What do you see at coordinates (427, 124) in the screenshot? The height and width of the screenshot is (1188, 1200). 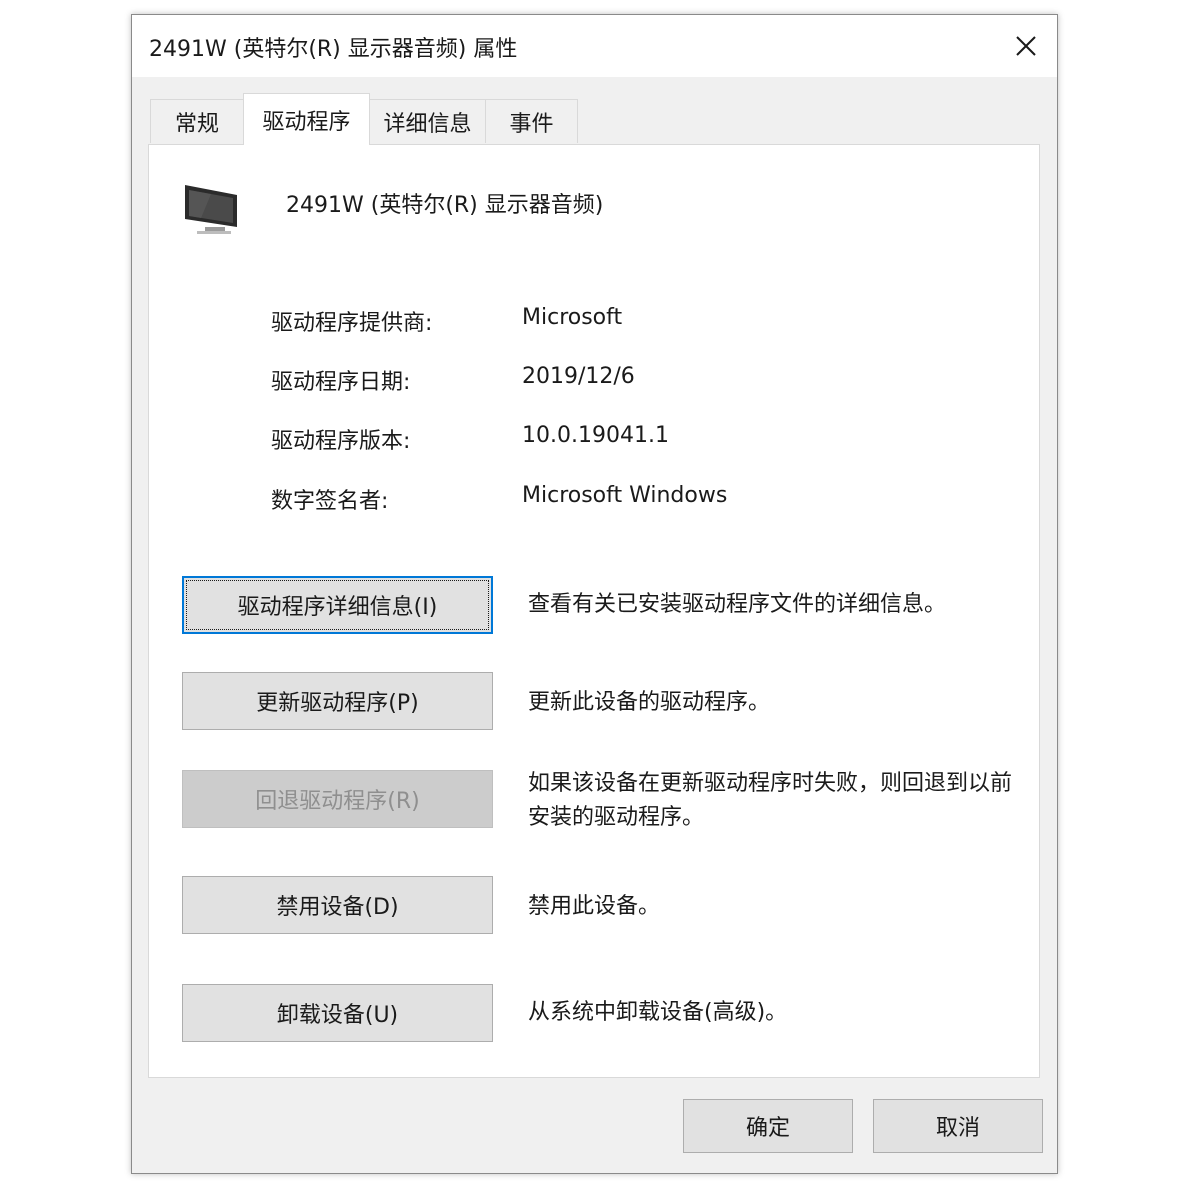 I see `tab-label: 详细信息` at bounding box center [427, 124].